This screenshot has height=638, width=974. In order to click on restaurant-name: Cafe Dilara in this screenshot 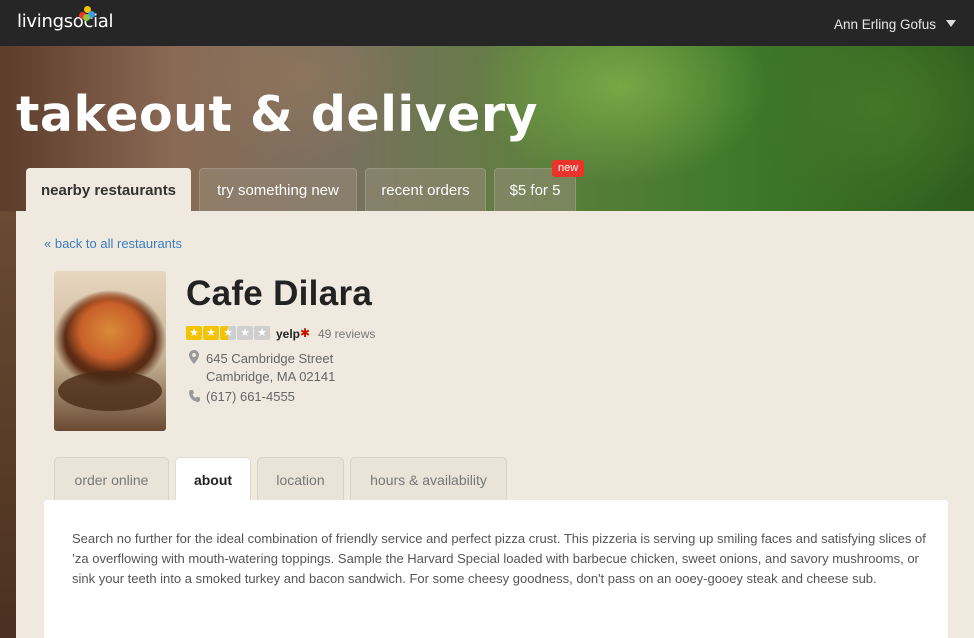, I will do `click(279, 293)`.